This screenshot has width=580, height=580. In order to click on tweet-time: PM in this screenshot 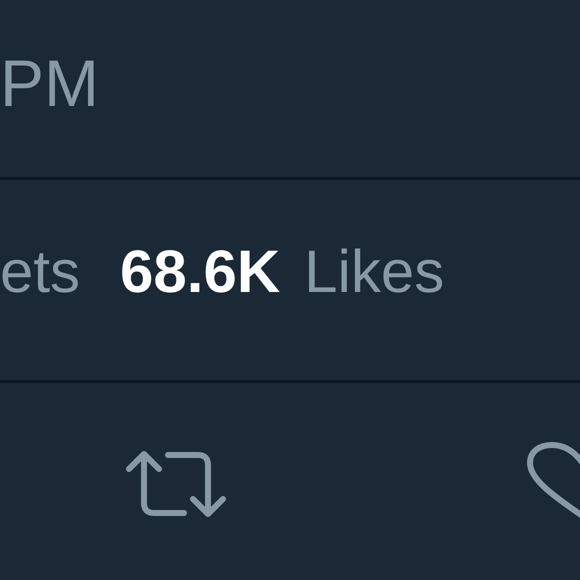, I will do `click(49, 83)`.